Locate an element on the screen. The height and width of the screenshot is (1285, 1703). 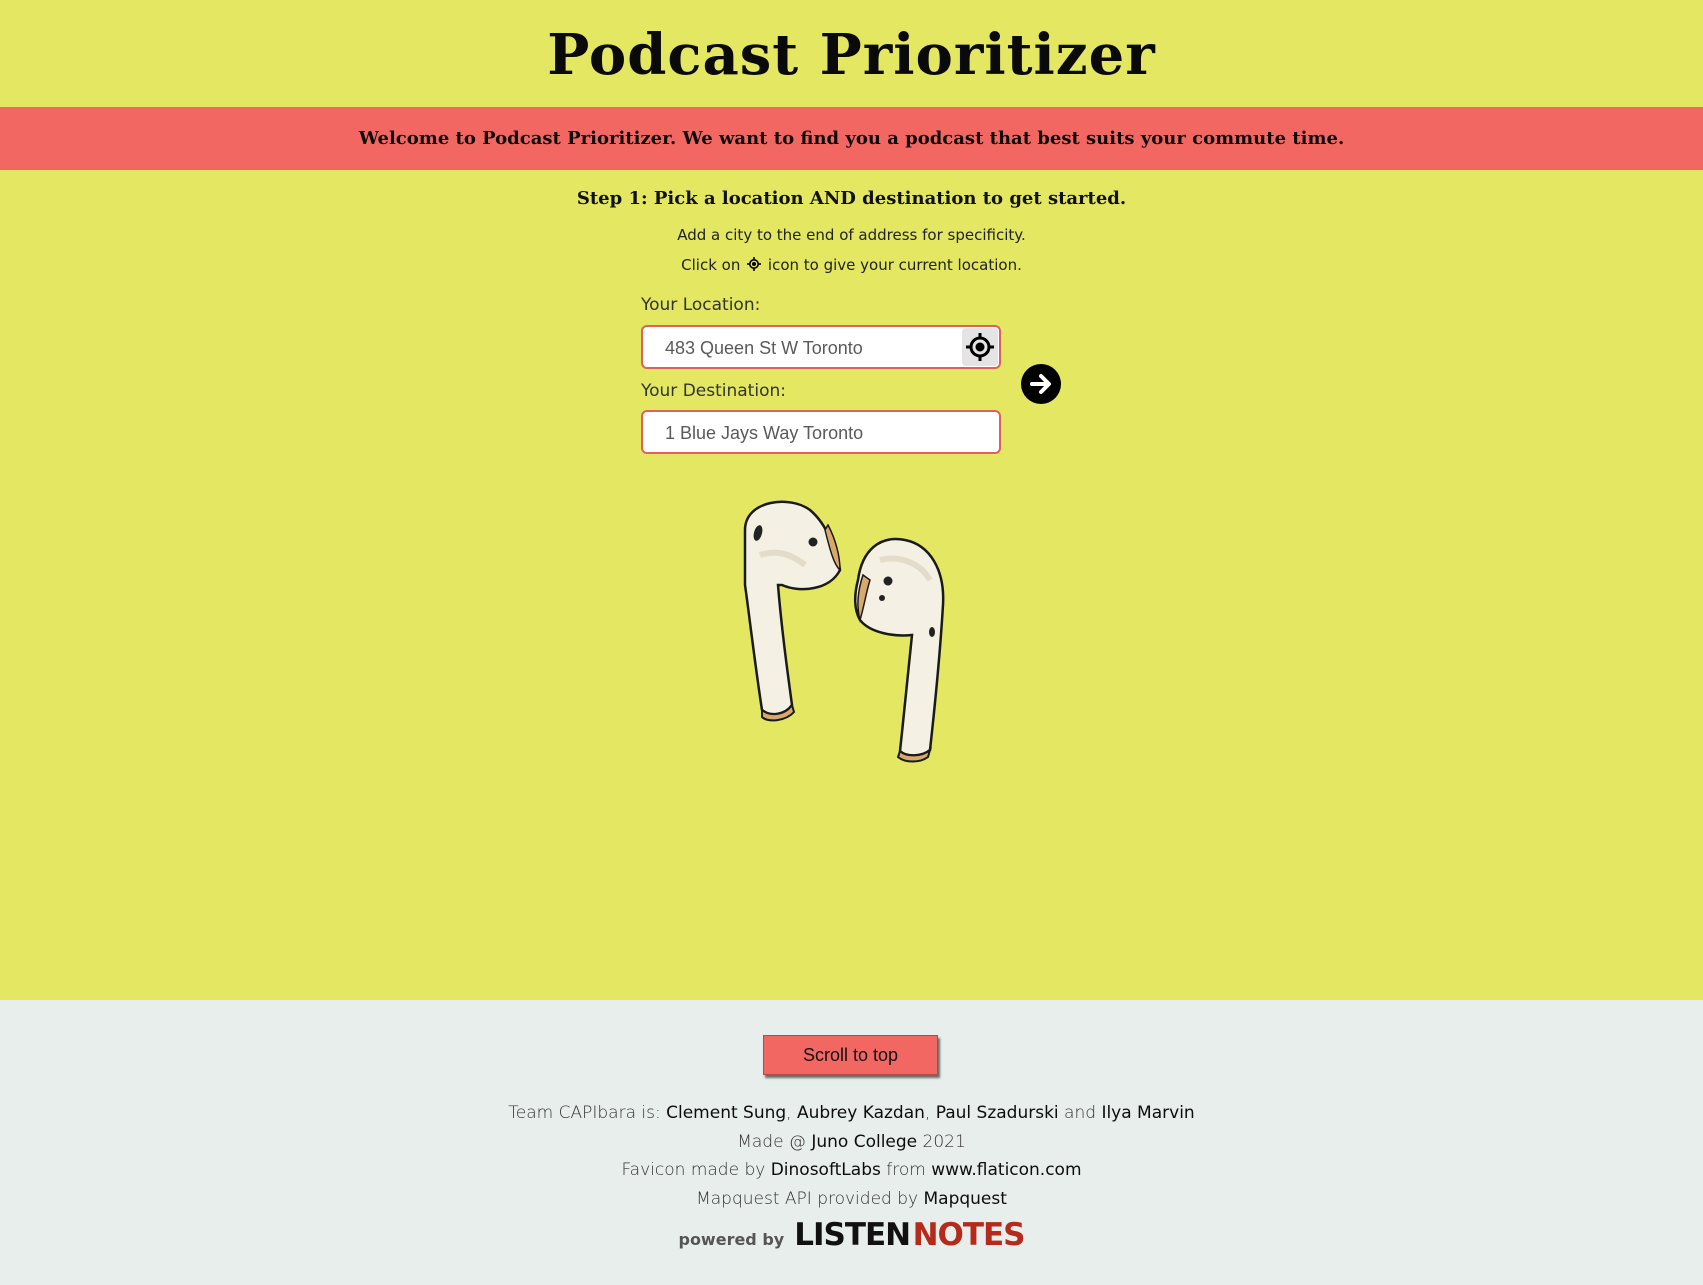
separator: and is located at coordinates (1080, 1113).